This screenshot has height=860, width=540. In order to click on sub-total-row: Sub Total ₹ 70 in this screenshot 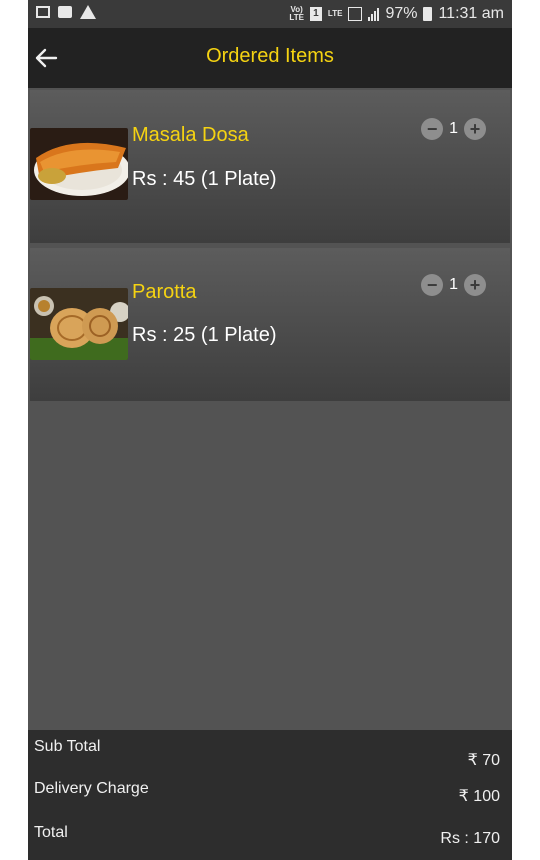, I will do `click(267, 753)`.